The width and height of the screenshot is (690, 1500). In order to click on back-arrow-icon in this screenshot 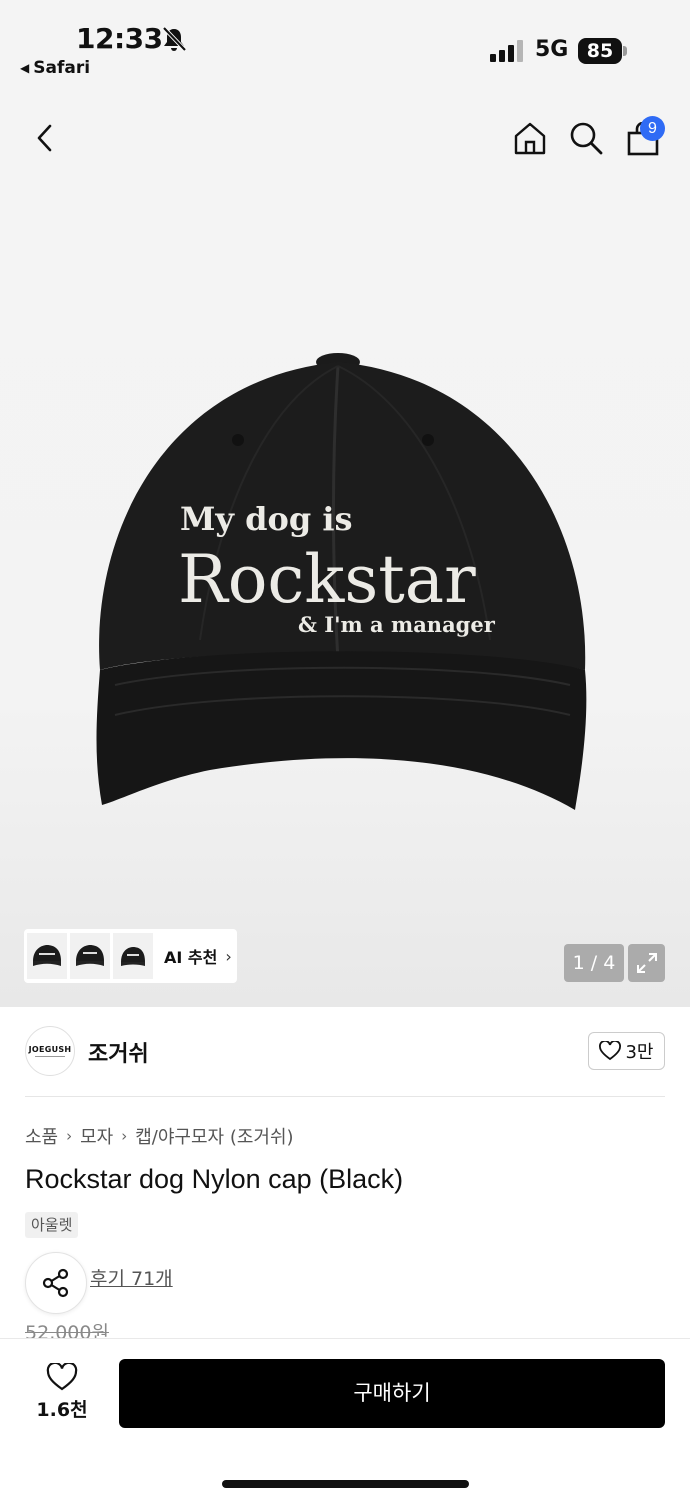, I will do `click(45, 138)`.